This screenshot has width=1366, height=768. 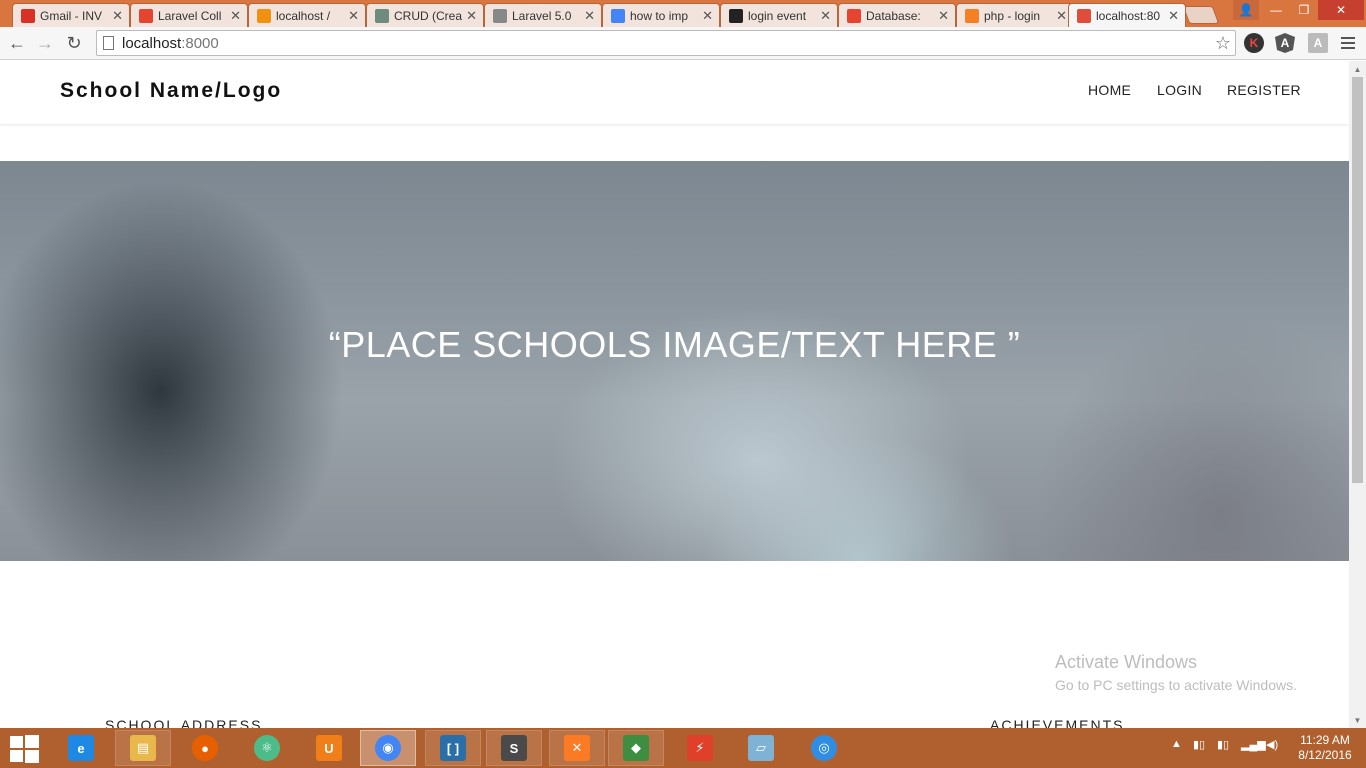 What do you see at coordinates (1341, 10) in the screenshot?
I see `close-window-button: ✕` at bounding box center [1341, 10].